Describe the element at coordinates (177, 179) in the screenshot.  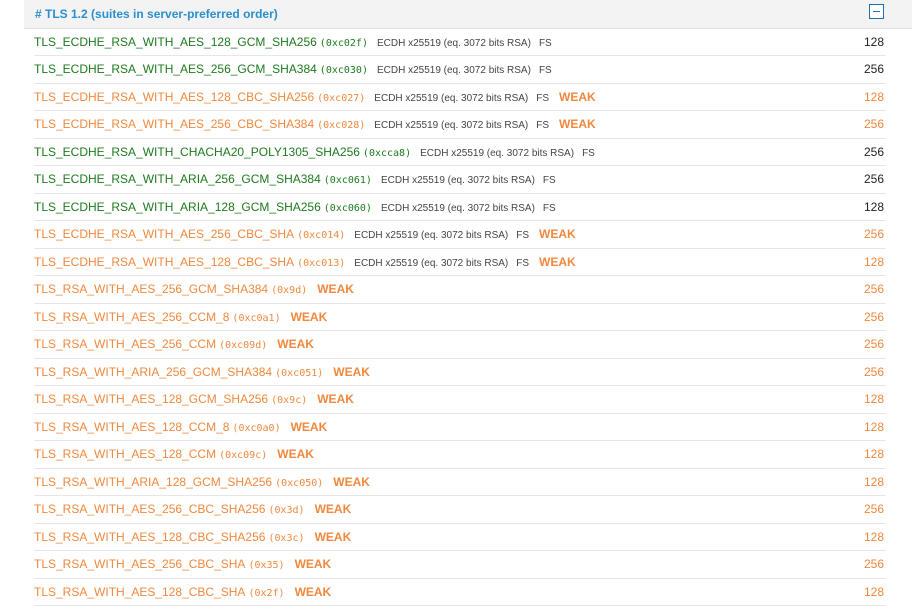
I see `cipher-suite-name: TLS_ECDHE_RSA_WITH_ARIA_256_GCM_SHA384` at that location.